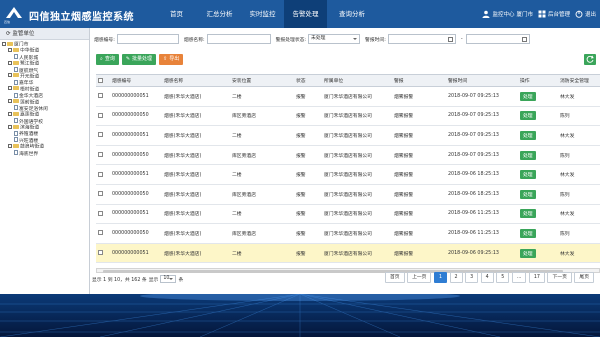 The width and height of the screenshot is (600, 337). I want to click on select-all-cell, so click(103, 80).